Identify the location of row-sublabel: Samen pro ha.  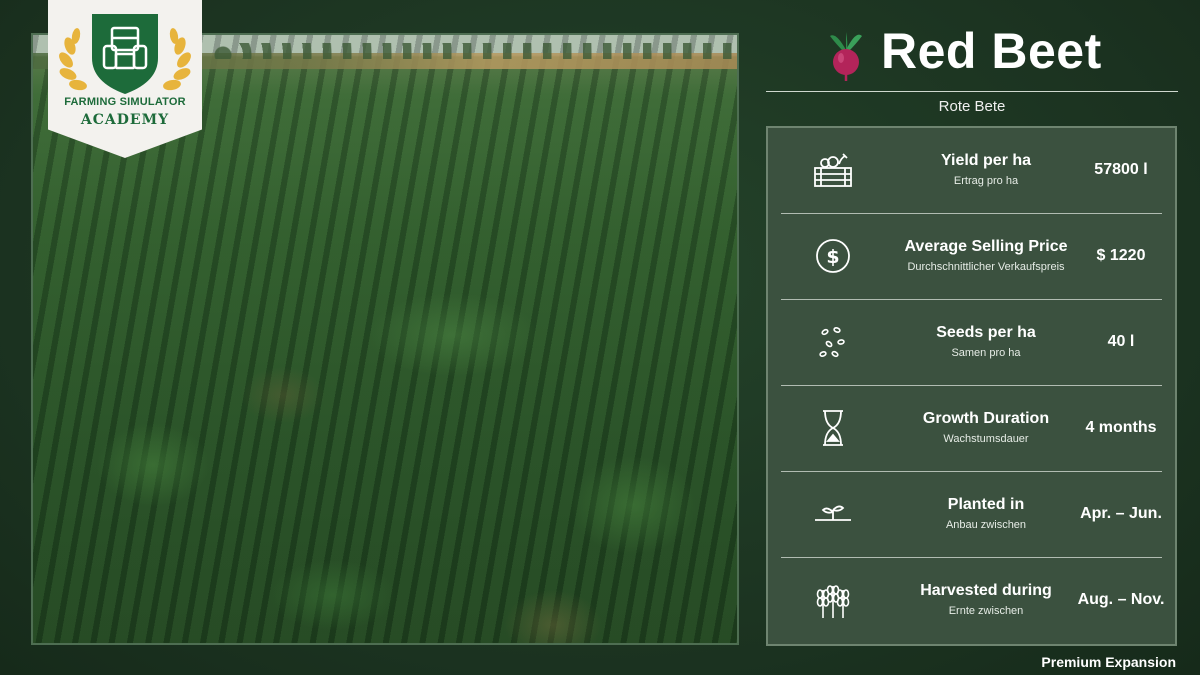
(986, 353).